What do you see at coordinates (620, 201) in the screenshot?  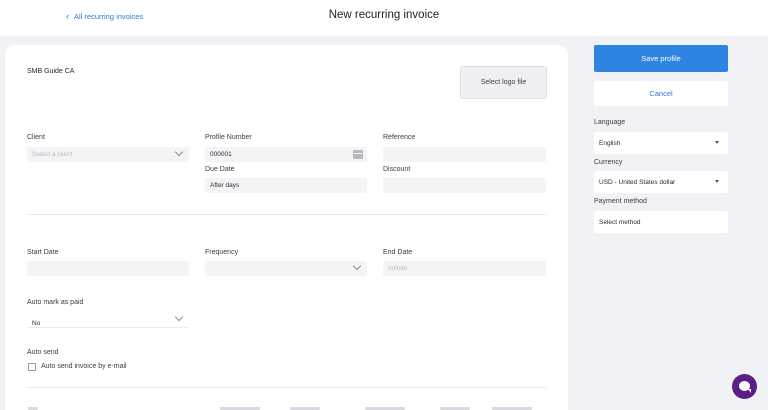 I see `payment-method-label: Payment method` at bounding box center [620, 201].